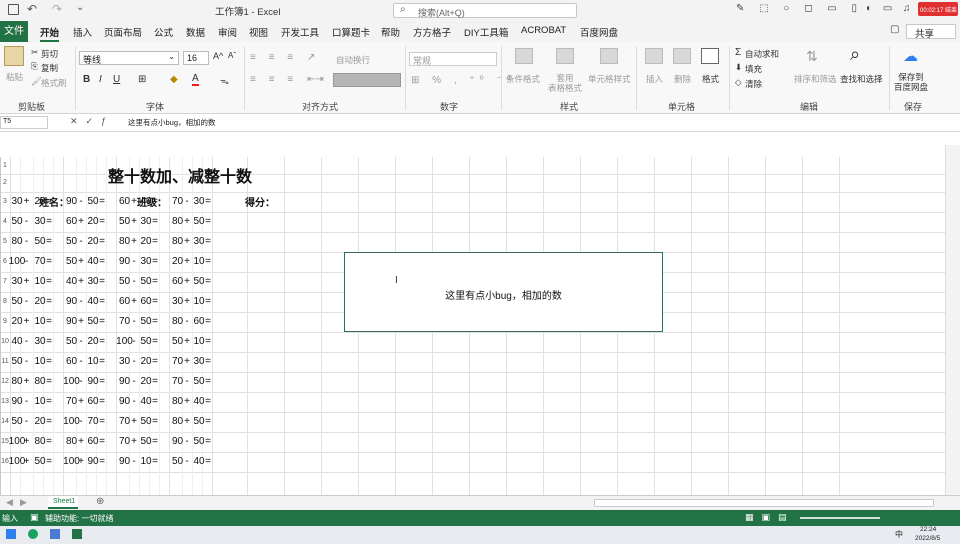 This screenshot has height=544, width=960. I want to click on underline-button: U, so click(116, 79).